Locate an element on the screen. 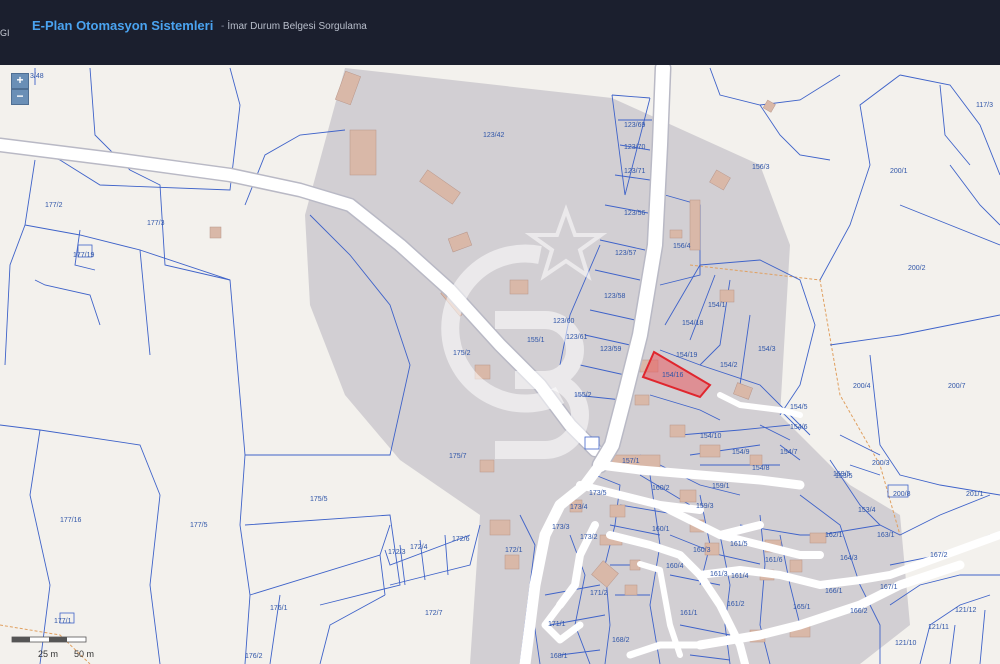 Image resolution: width=1000 pixels, height=664 pixels. app-title: E-Plan Otomasyon Sistemleri is located at coordinates (122, 25).